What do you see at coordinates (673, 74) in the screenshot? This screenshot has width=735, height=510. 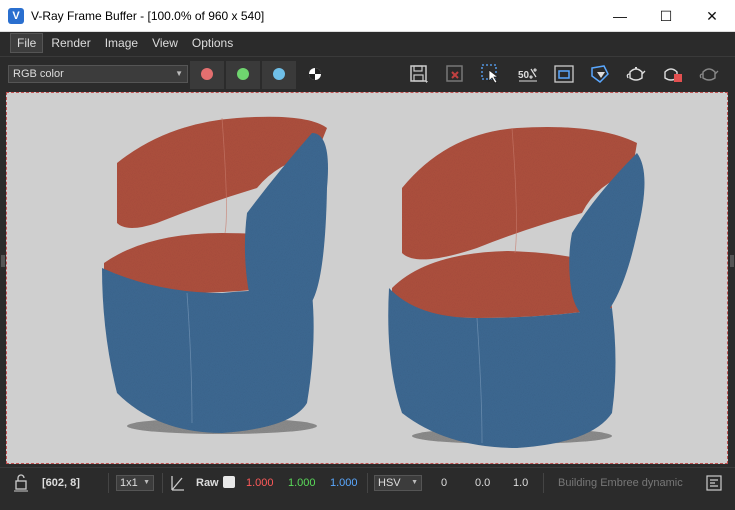 I see `stop-render-icon` at bounding box center [673, 74].